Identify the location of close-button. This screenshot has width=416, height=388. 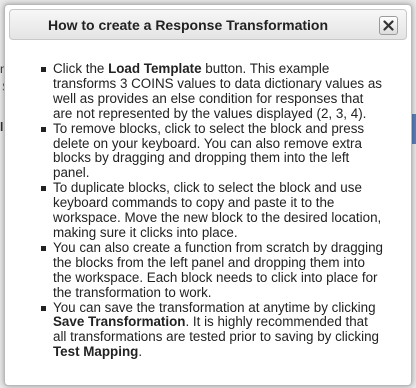
(388, 25).